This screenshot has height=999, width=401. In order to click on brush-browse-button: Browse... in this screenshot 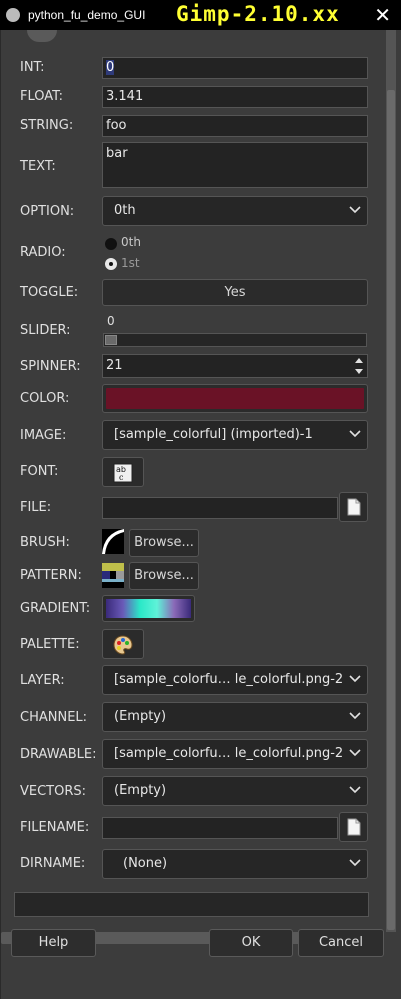, I will do `click(164, 543)`.